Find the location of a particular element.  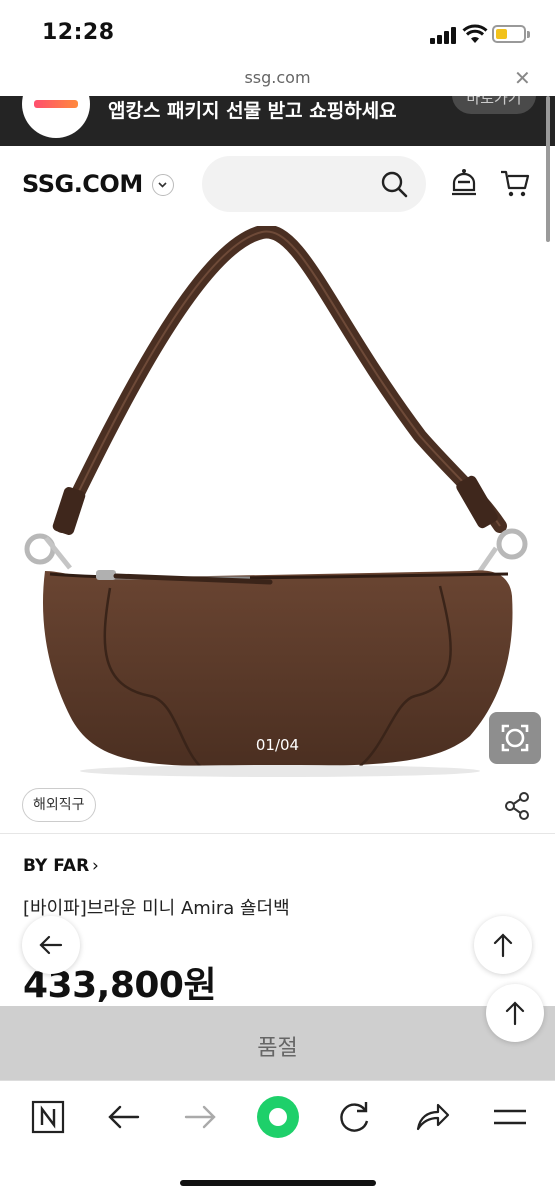

scroll-top-button is located at coordinates (503, 945).